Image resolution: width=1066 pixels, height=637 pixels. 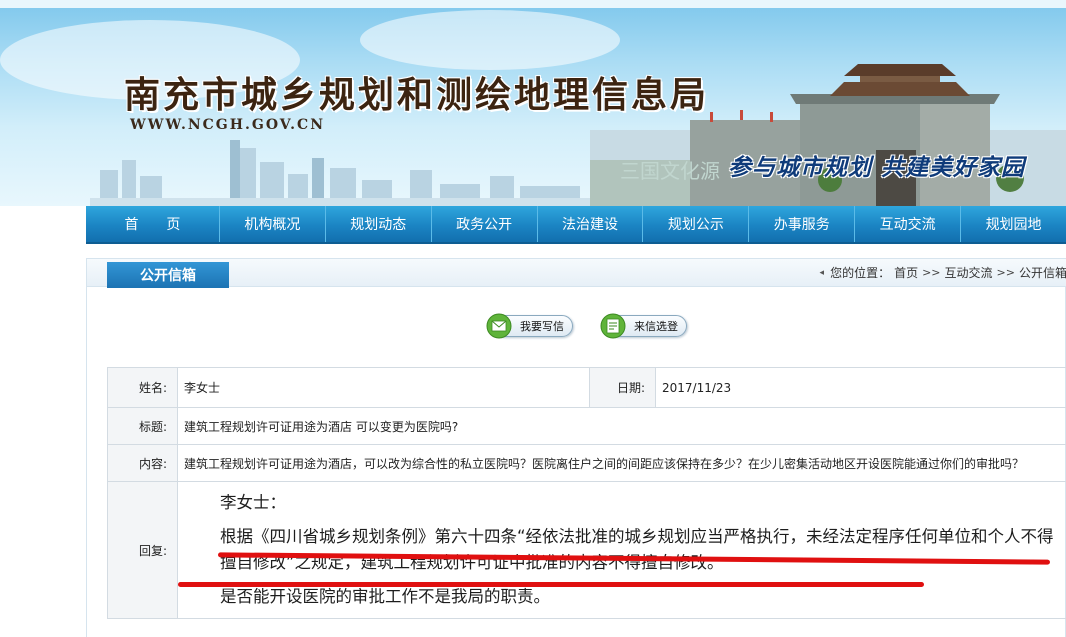 I want to click on write-letter-icon, so click(x=499, y=326).